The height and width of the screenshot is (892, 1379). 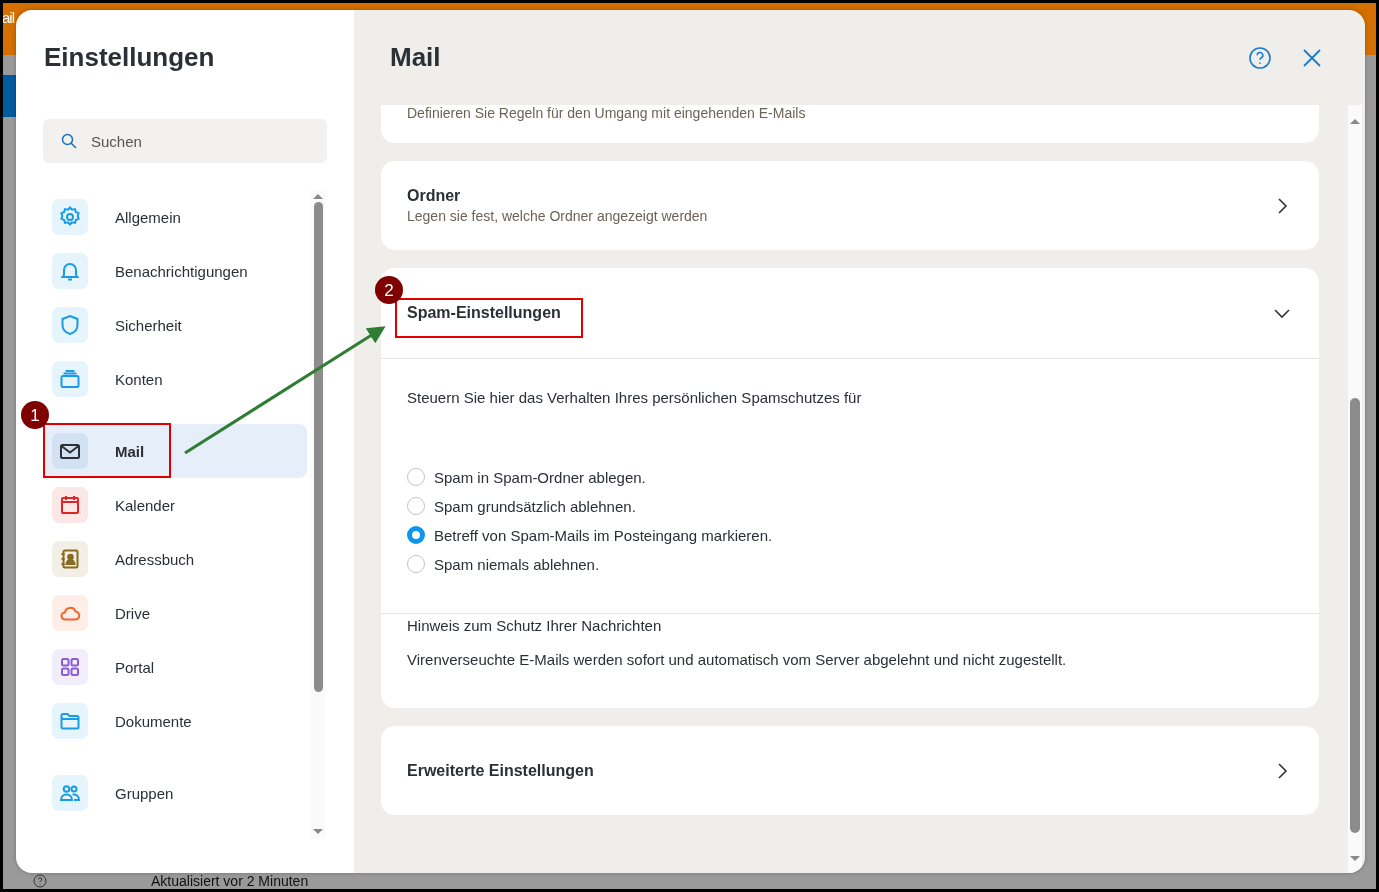 What do you see at coordinates (434, 196) in the screenshot?
I see `card-title: Ordner` at bounding box center [434, 196].